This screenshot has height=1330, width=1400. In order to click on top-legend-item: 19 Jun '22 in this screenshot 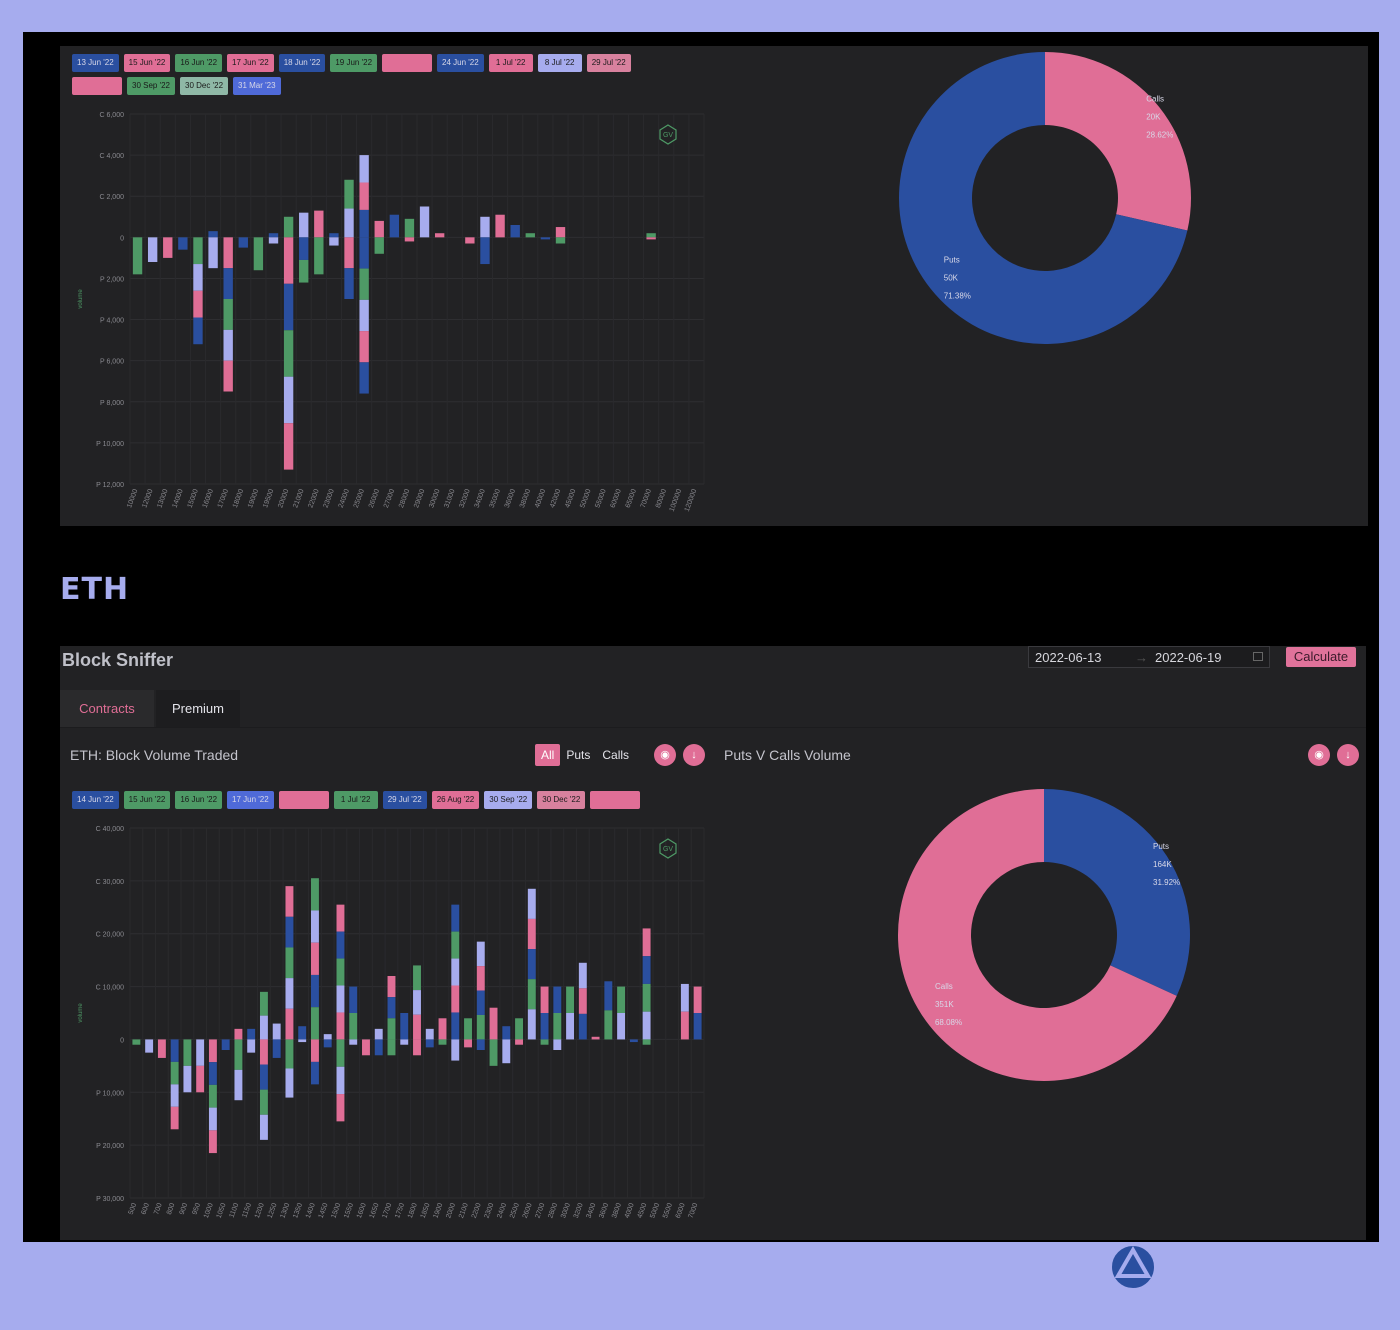, I will do `click(354, 63)`.